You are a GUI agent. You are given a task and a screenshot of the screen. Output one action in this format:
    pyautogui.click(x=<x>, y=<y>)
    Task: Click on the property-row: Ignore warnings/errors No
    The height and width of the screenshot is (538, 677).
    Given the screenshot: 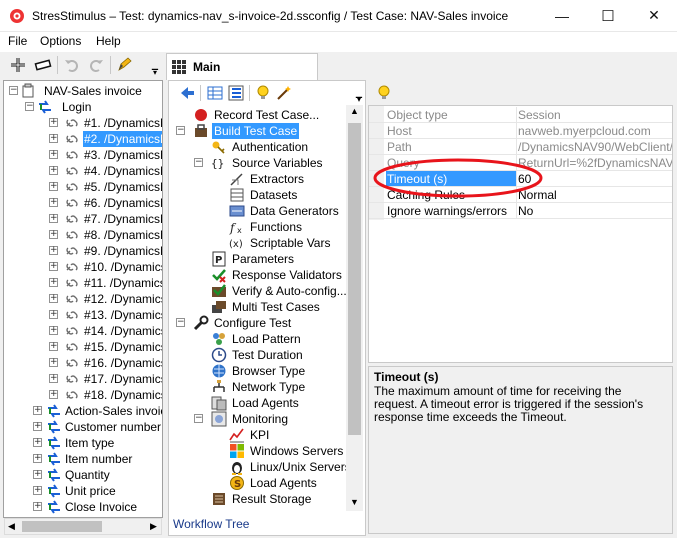 What is the action you would take?
    pyautogui.click(x=520, y=211)
    